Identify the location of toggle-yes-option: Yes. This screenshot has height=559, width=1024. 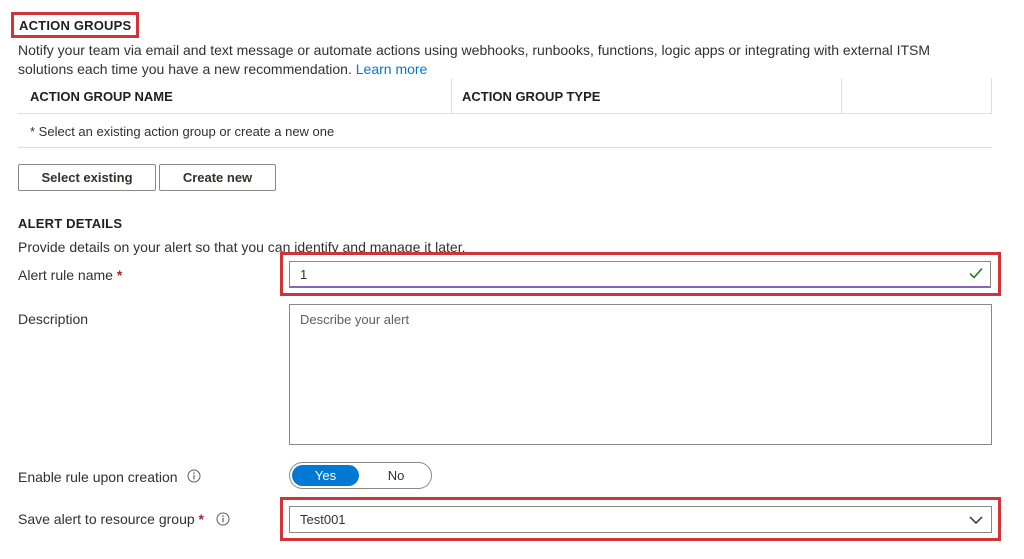
(325, 475).